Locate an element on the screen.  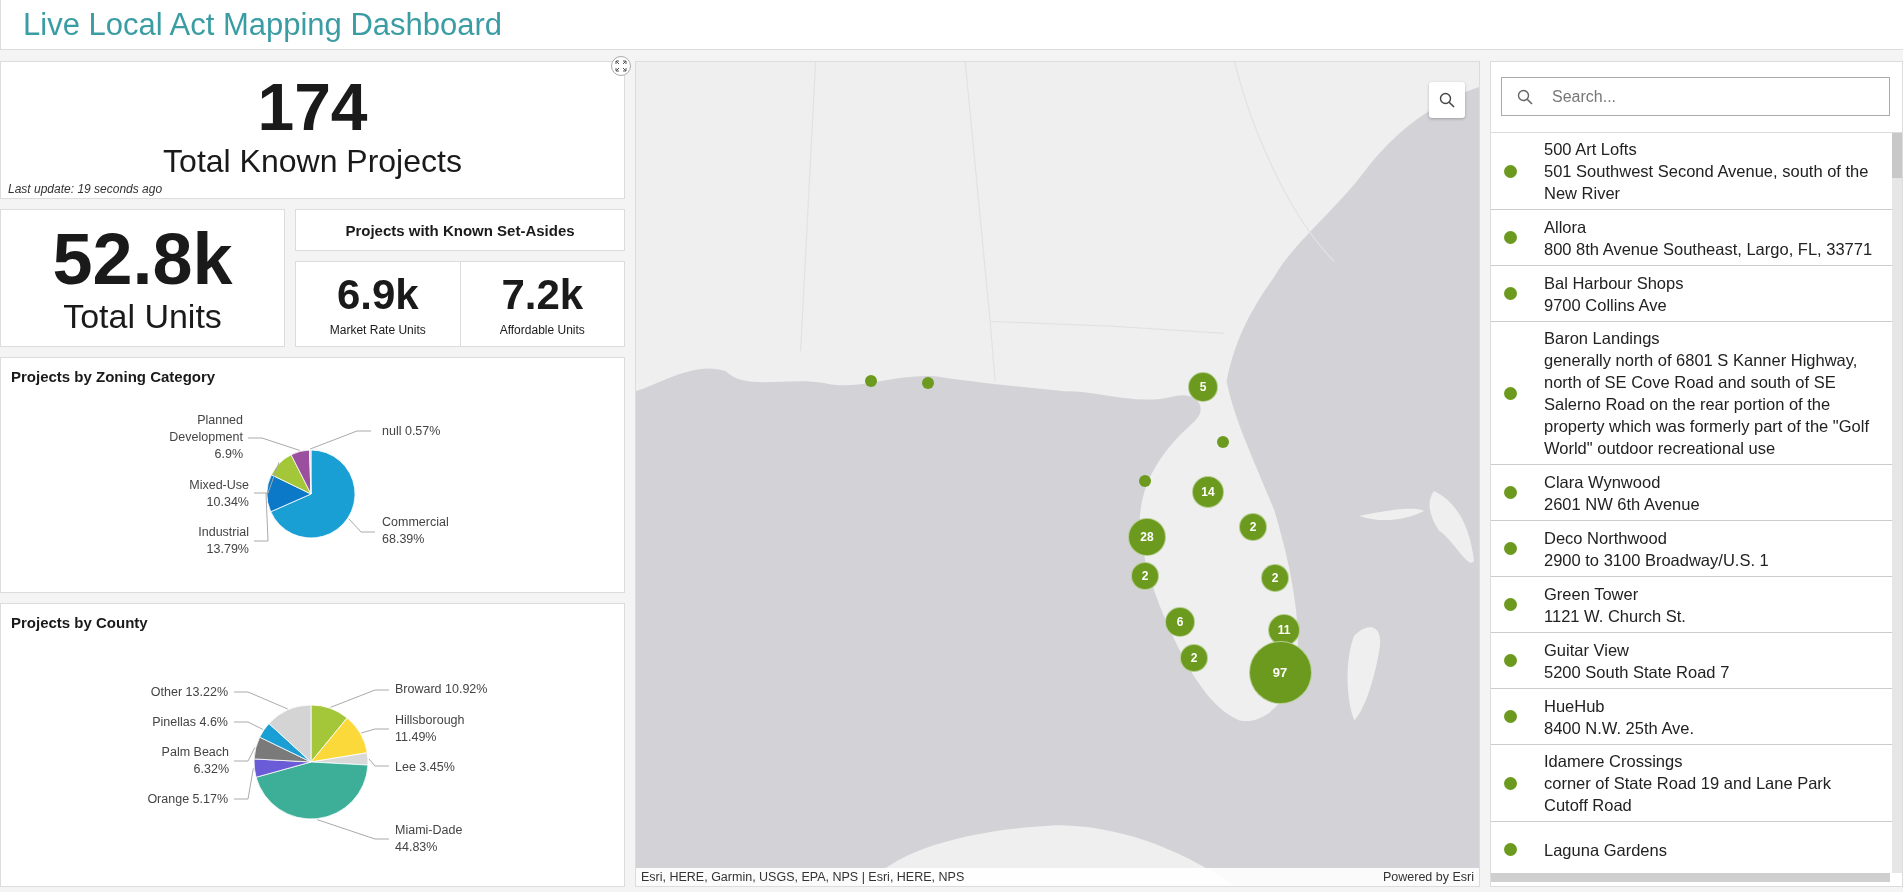
item-address: 5200 South State Road 7 is located at coordinates (1637, 672).